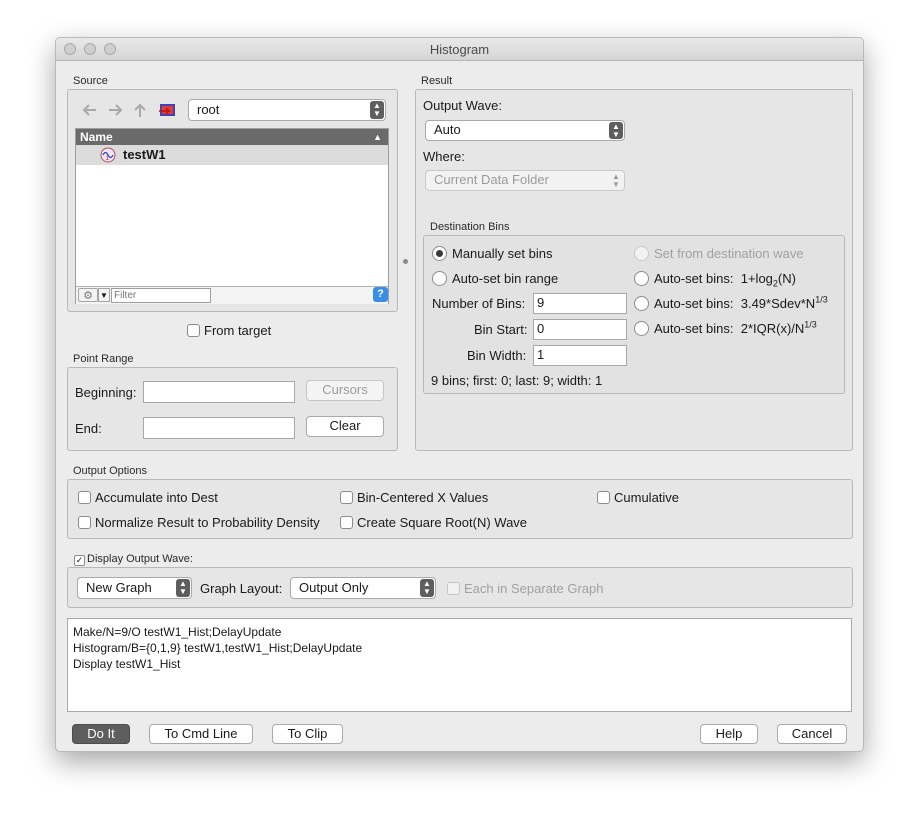 This screenshot has width=918, height=825. I want to click on bins-summary: 9 bins; first: 0; last: 9; width: 1, so click(517, 380).